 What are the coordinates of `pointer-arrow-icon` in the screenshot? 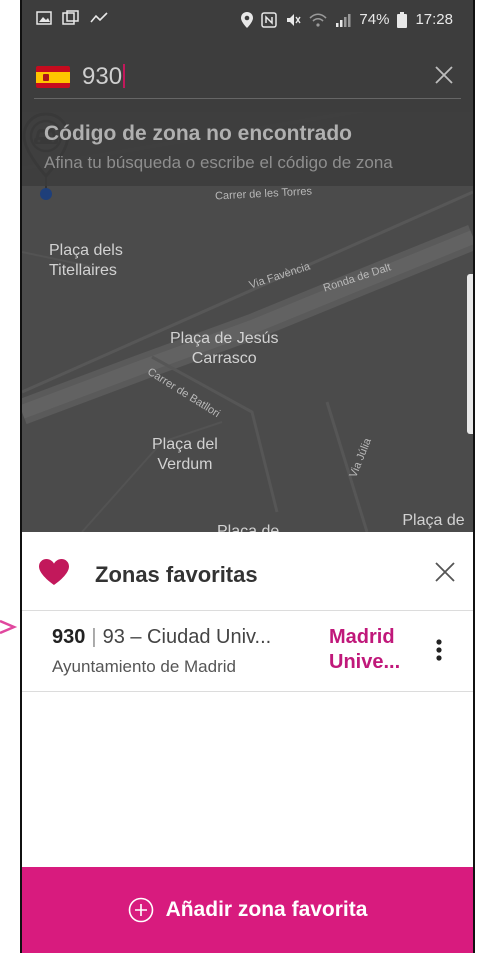 It's located at (9, 627).